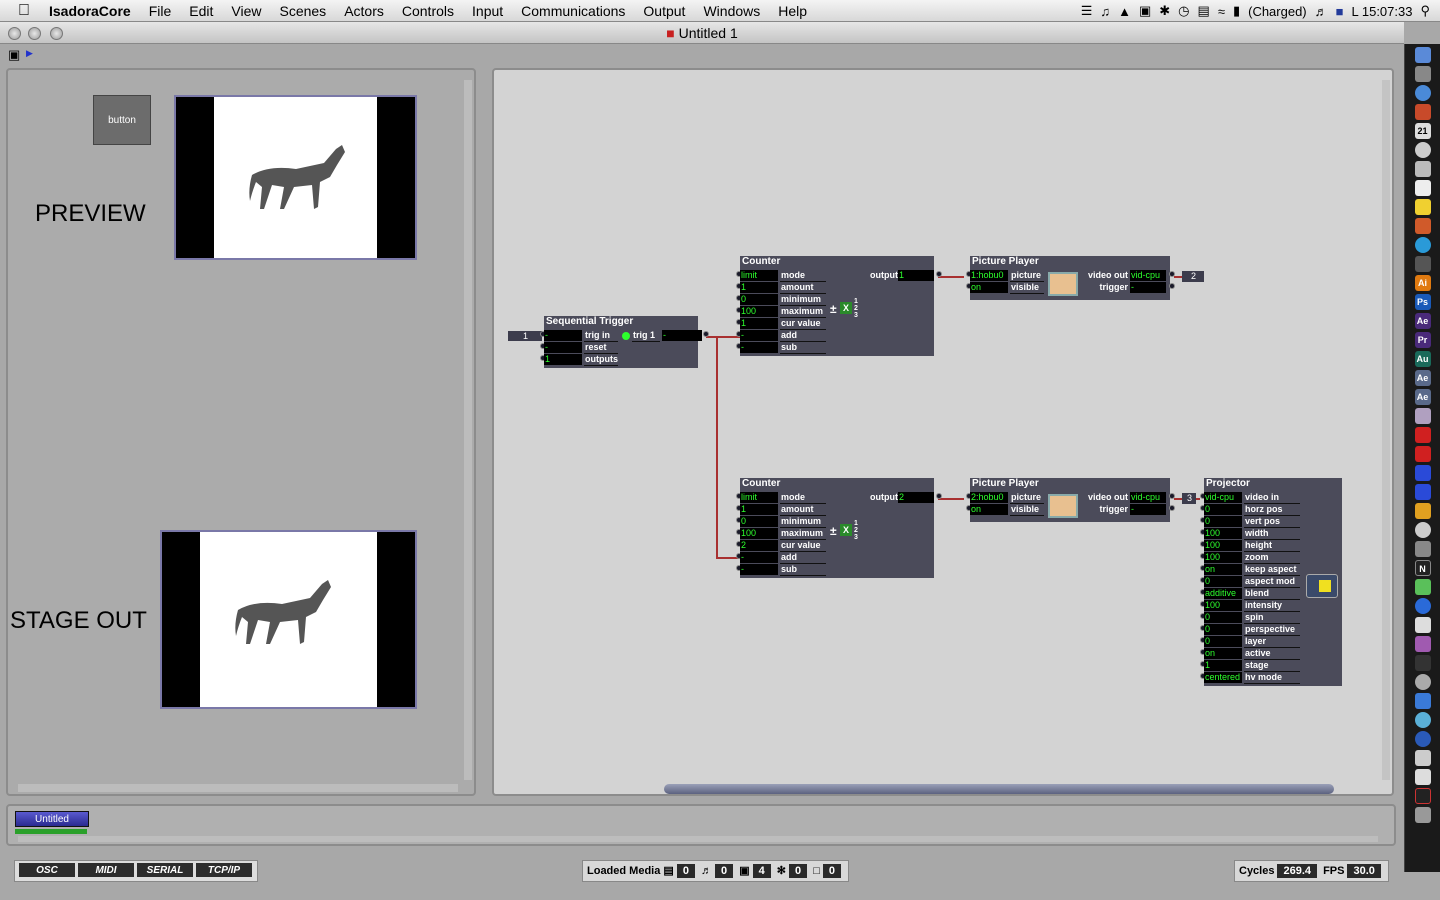  I want to click on close-window-button, so click(14, 33).